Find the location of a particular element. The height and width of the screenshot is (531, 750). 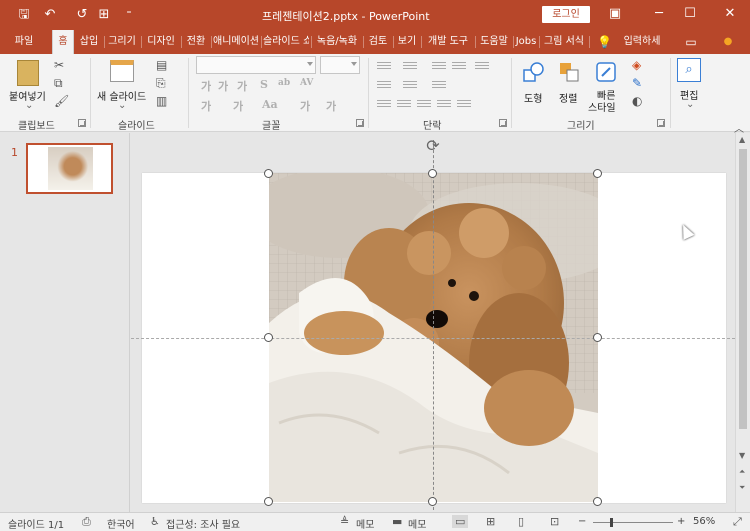

slide-thumbnail is located at coordinates (69, 168).